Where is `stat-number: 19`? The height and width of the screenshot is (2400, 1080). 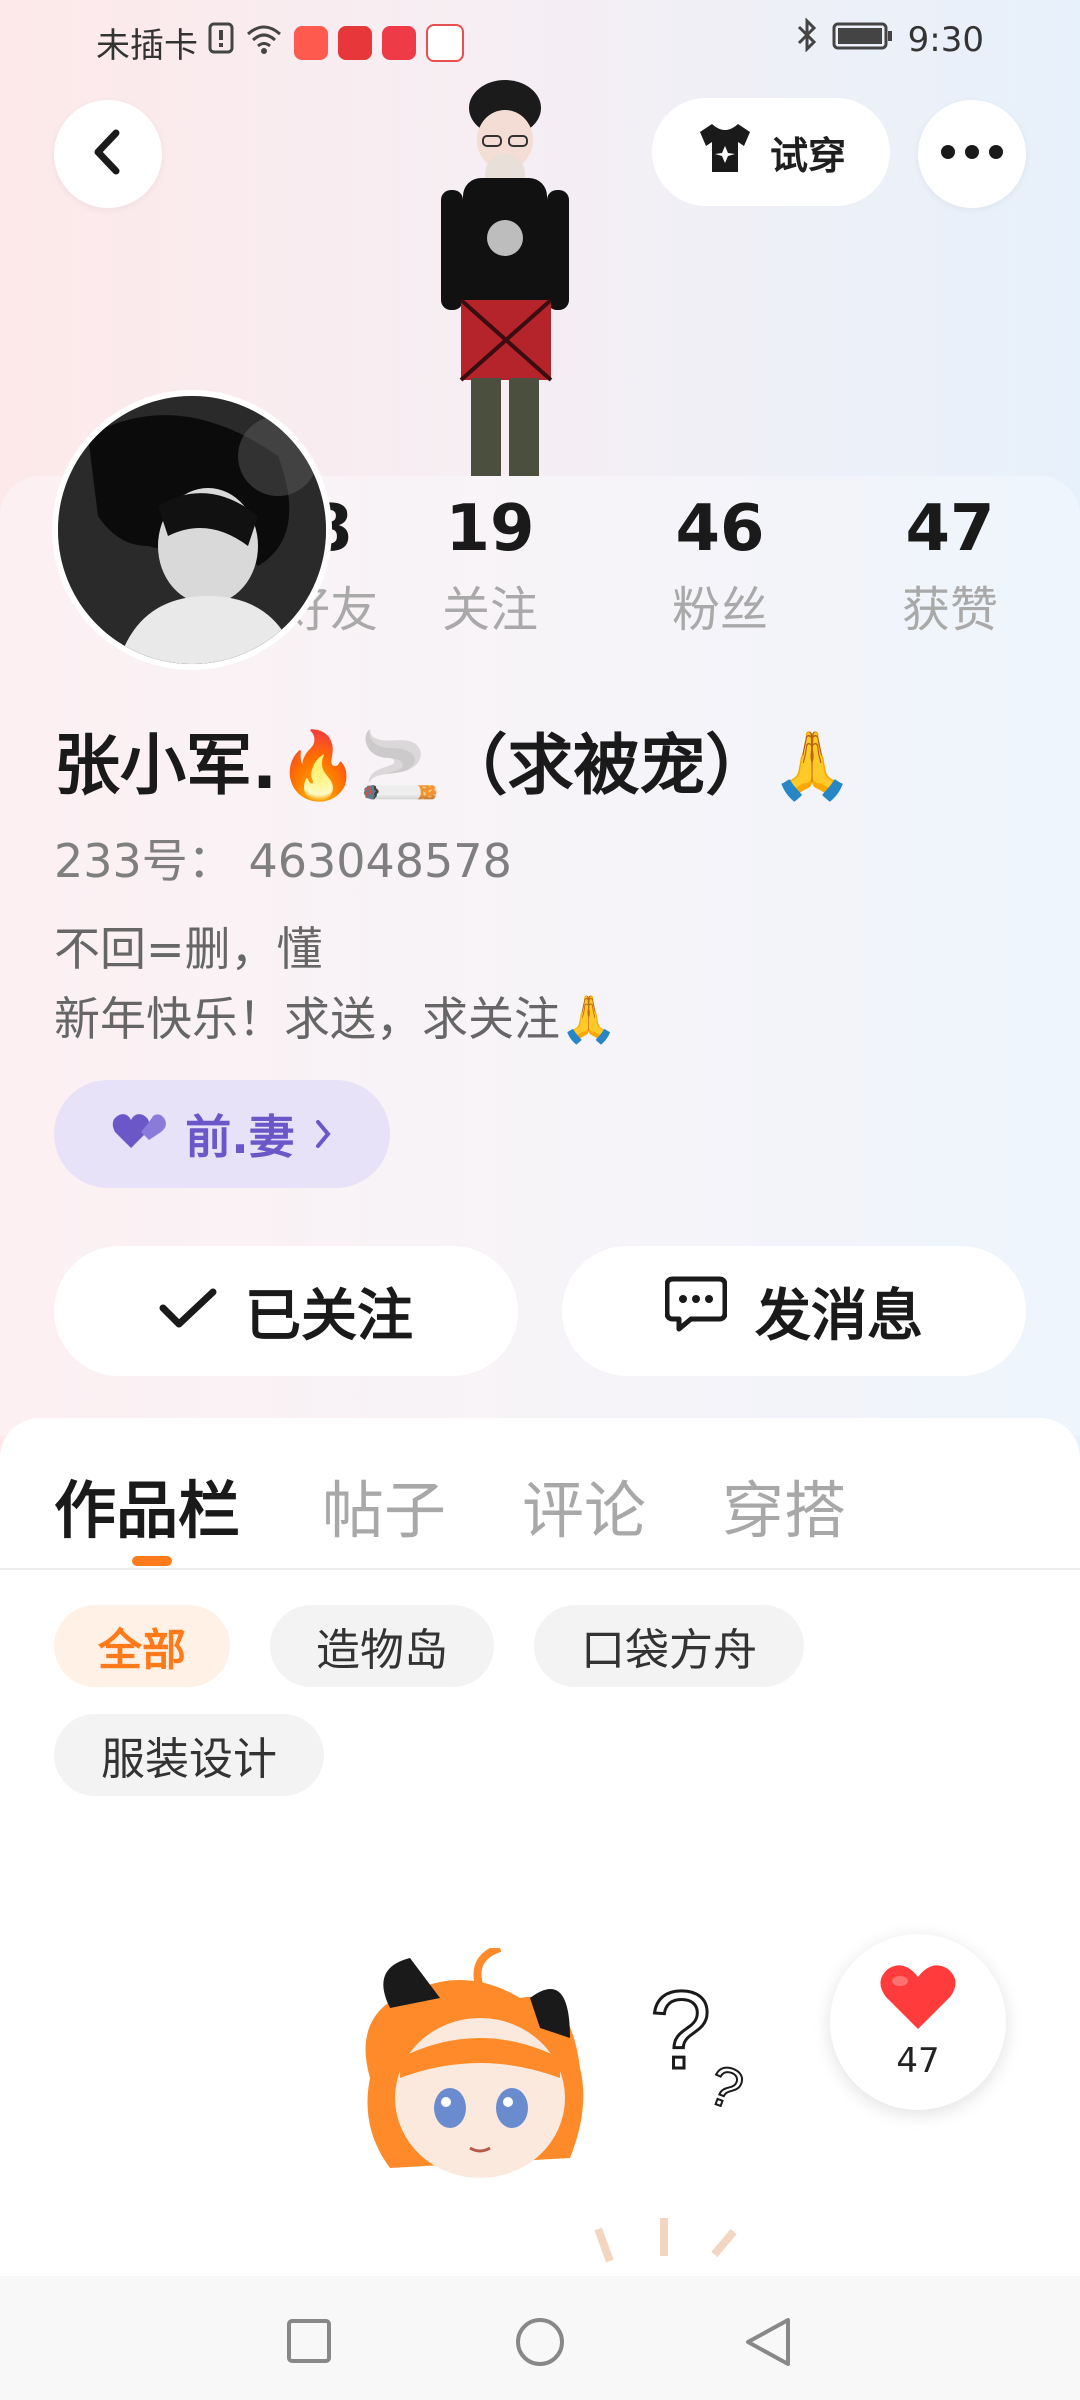
stat-number: 19 is located at coordinates (490, 529).